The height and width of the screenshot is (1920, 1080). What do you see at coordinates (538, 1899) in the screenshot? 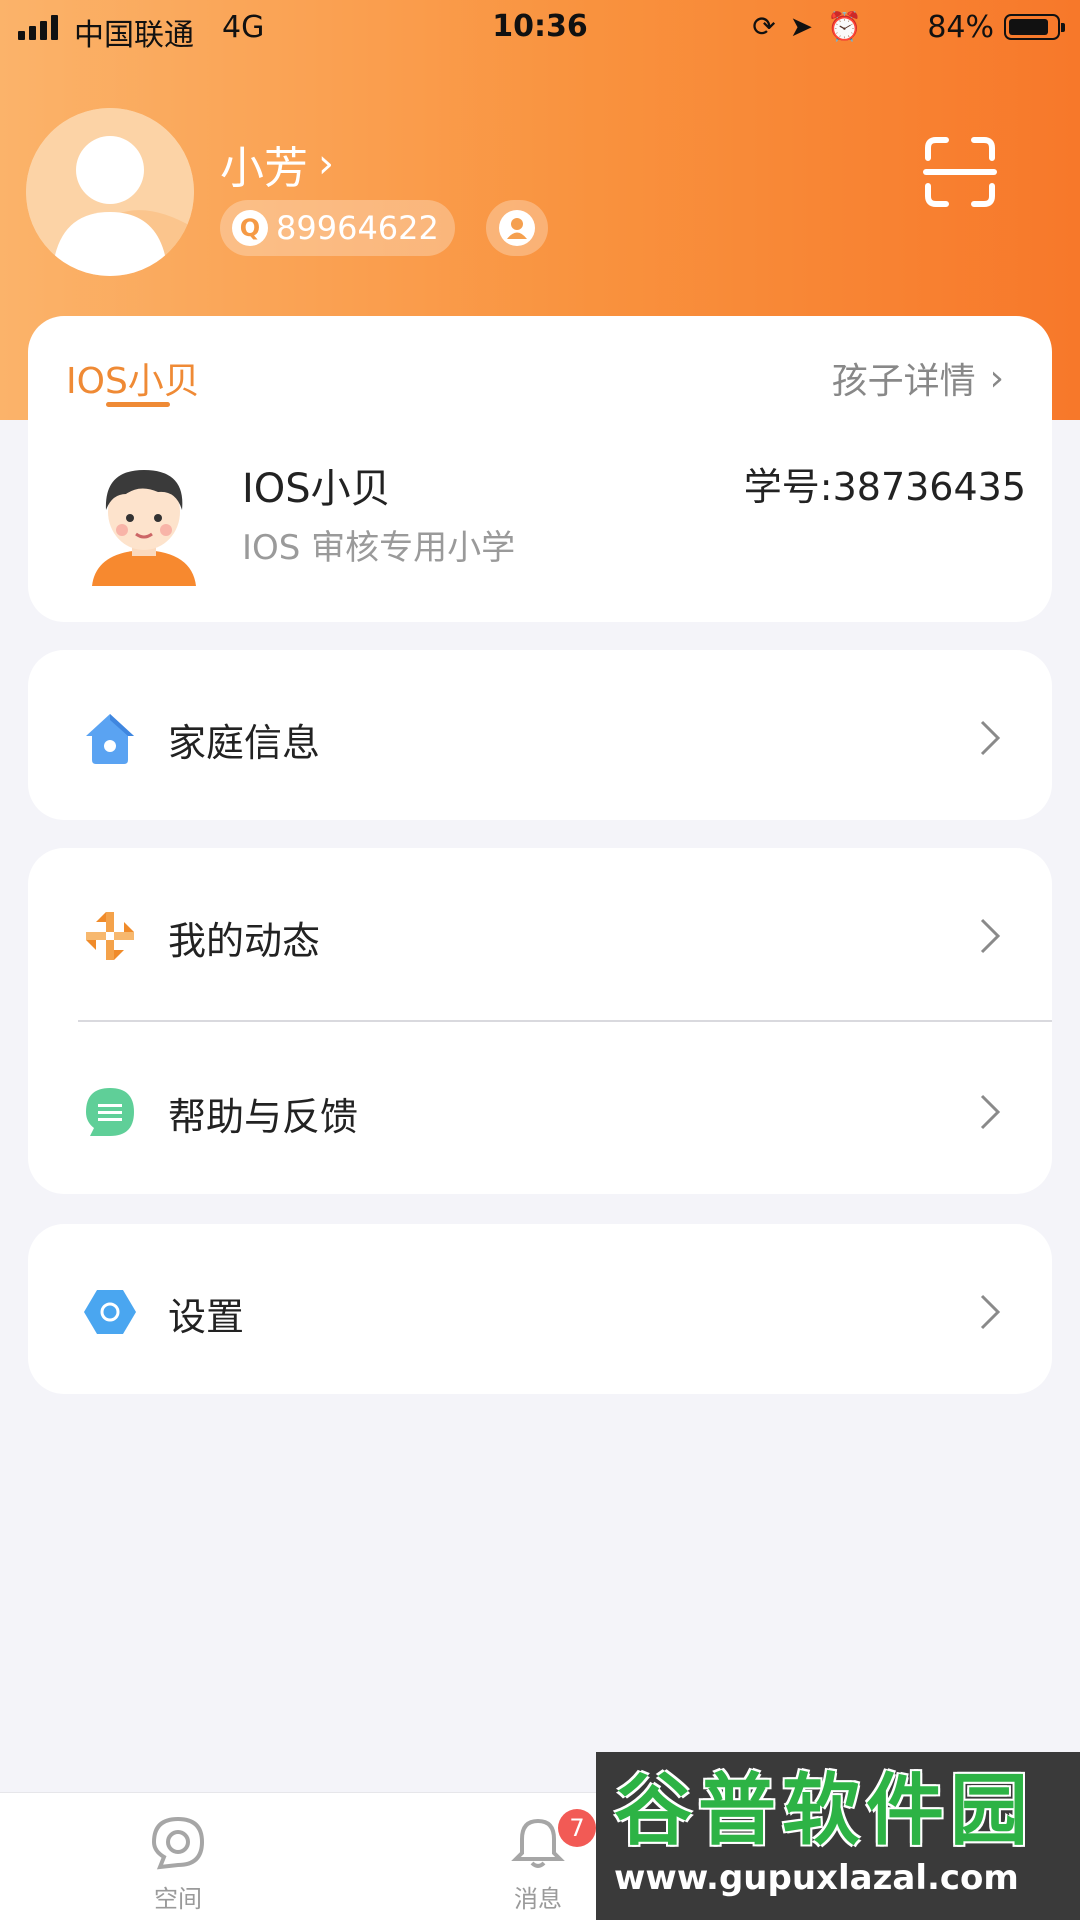
I see `tab-label: 消息` at bounding box center [538, 1899].